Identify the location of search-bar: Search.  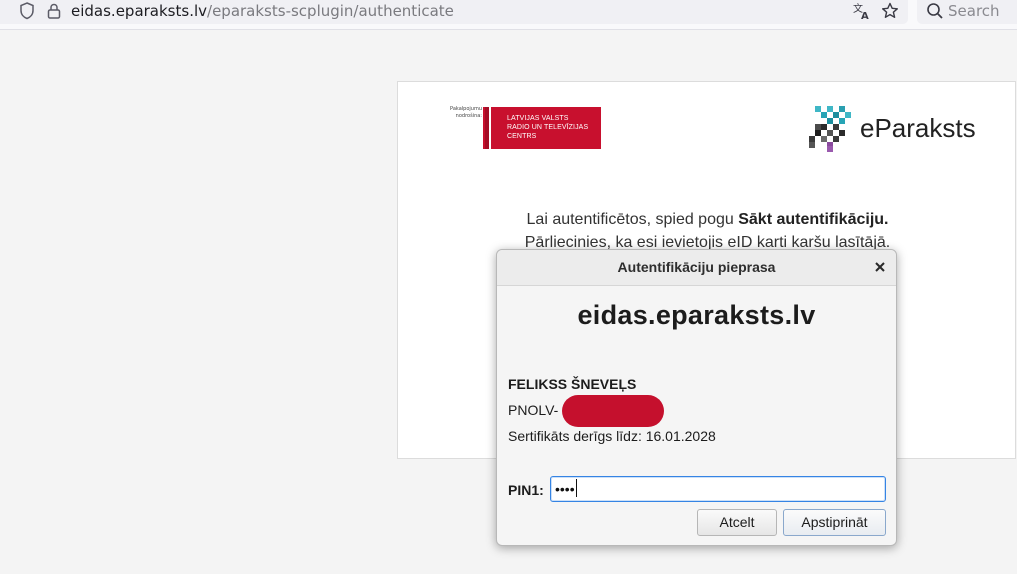
(967, 12).